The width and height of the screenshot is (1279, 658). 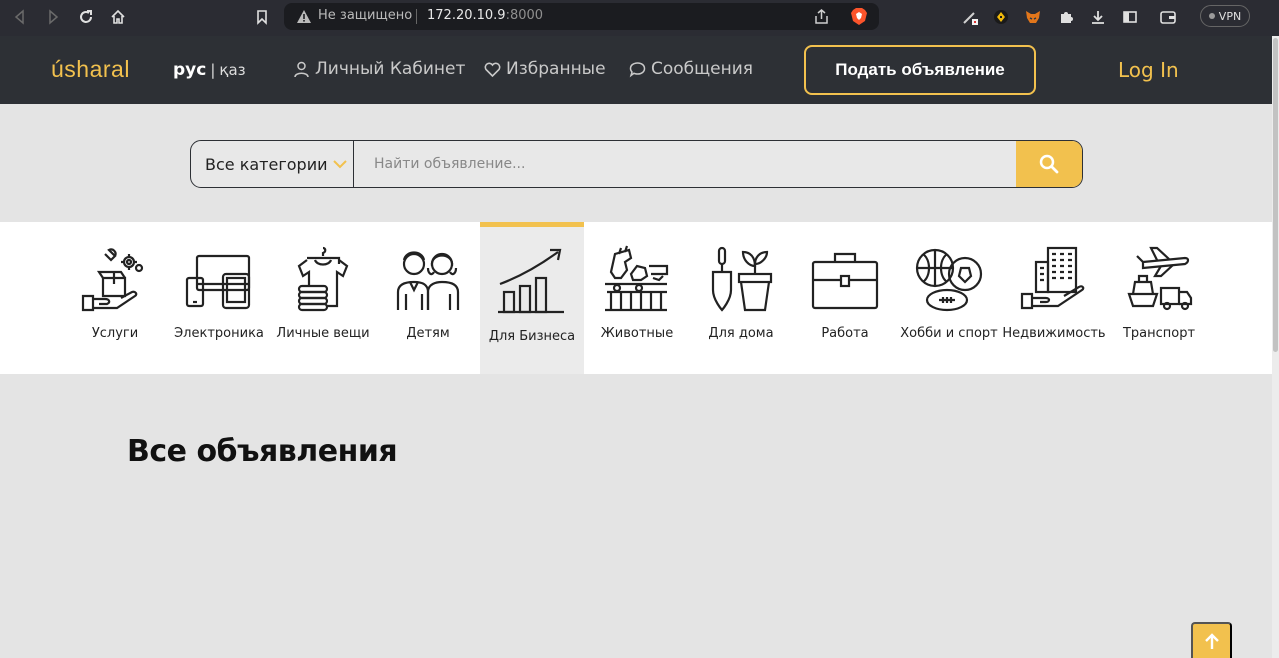 I want to click on nav-account: Личный Кабинет, so click(x=379, y=69).